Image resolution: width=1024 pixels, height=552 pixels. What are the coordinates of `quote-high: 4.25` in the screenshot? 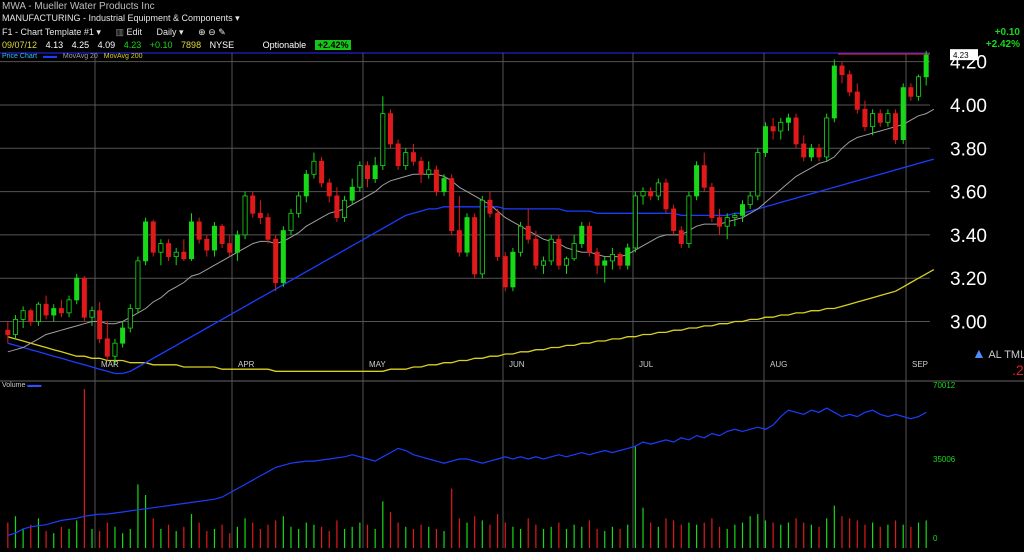 It's located at (80, 45).